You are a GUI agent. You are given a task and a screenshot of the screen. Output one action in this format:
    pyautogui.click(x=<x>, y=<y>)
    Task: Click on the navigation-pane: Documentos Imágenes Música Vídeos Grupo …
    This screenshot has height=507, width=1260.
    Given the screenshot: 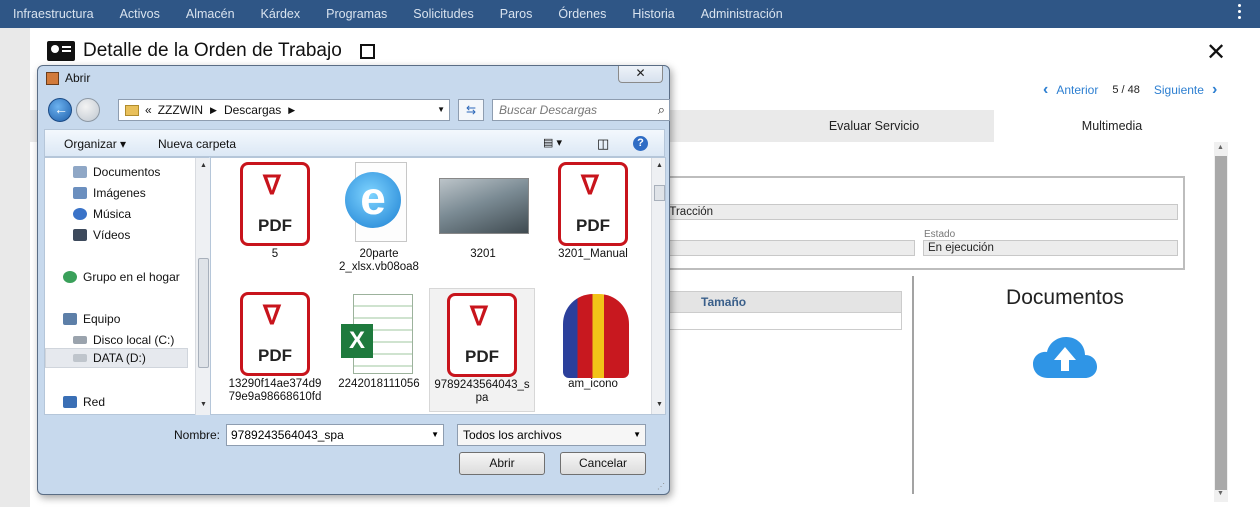 What is the action you would take?
    pyautogui.click(x=127, y=286)
    